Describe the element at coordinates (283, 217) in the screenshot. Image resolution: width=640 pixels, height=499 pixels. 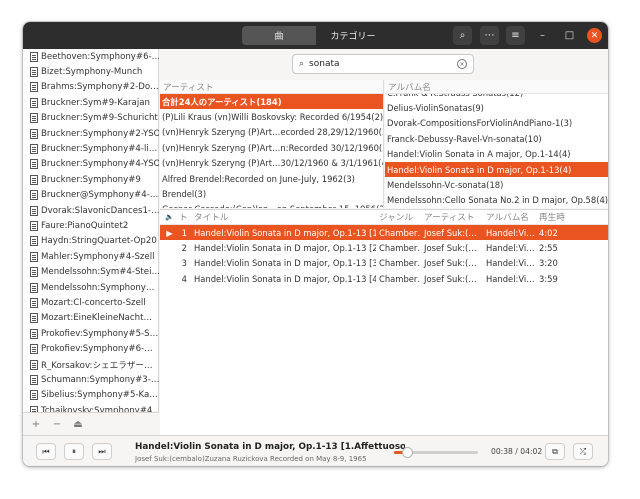
I see `col-title: タイトル` at that location.